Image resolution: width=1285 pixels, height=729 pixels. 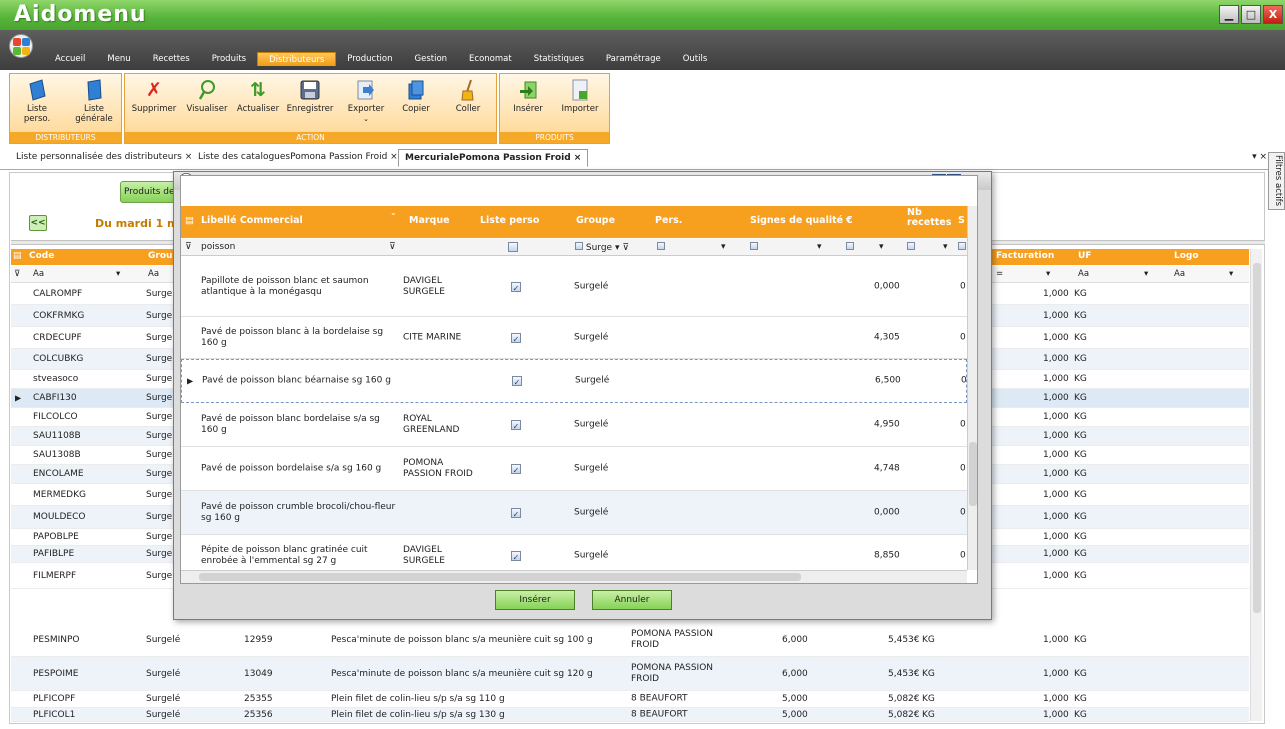 I want to click on menu-item-menu: Menu, so click(x=118, y=59).